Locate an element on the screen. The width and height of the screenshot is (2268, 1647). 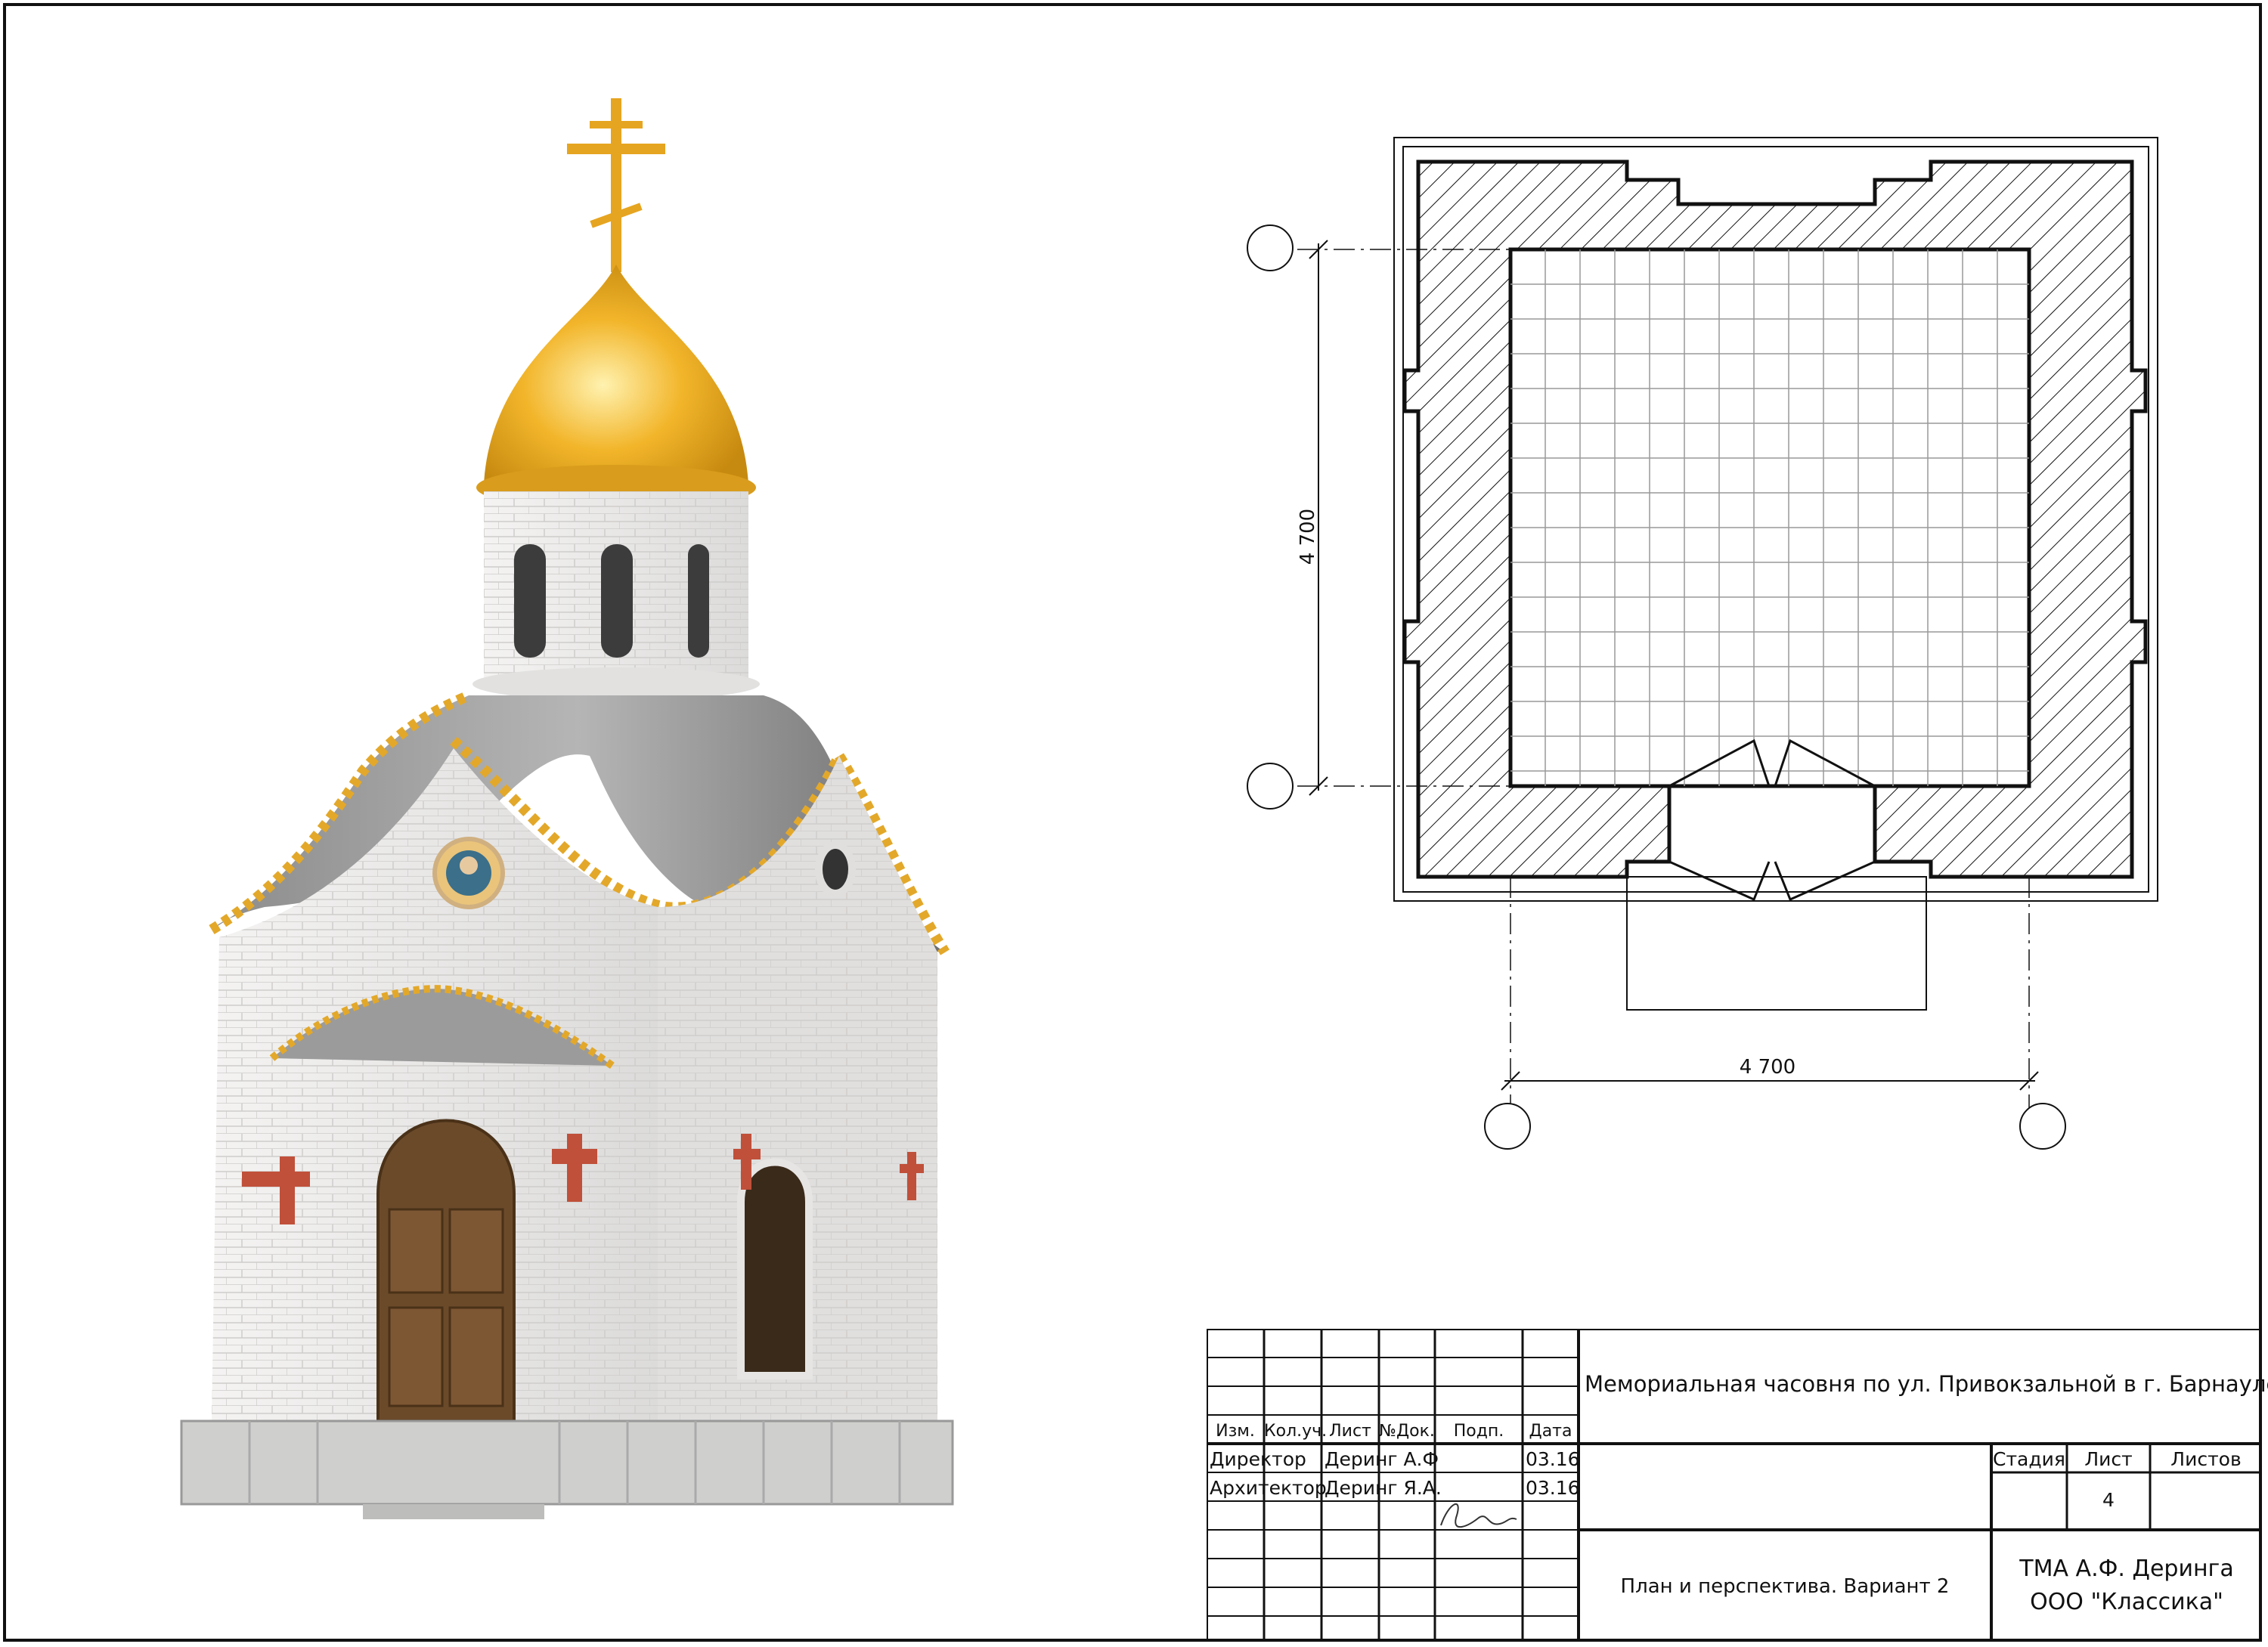
sheet-label: Лист is located at coordinates (2108, 1459).